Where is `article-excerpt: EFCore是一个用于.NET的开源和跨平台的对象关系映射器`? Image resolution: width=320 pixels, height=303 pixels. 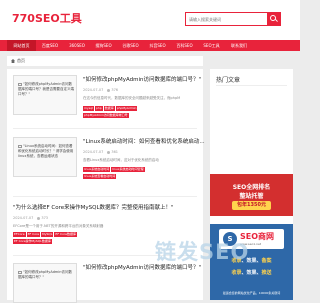 article-excerpt: EFCore是一个用于.NET的开源和跨平台的对象关系映射器 is located at coordinates (58, 226).